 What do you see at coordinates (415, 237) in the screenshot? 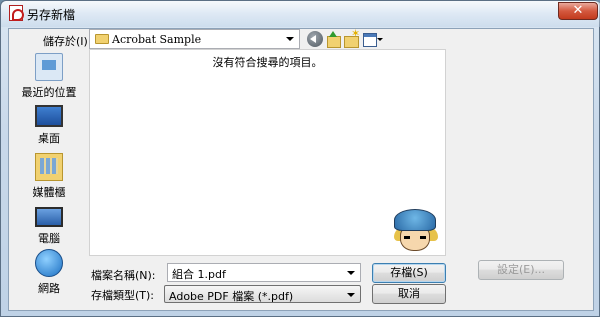
I see `mascot-eyes` at bounding box center [415, 237].